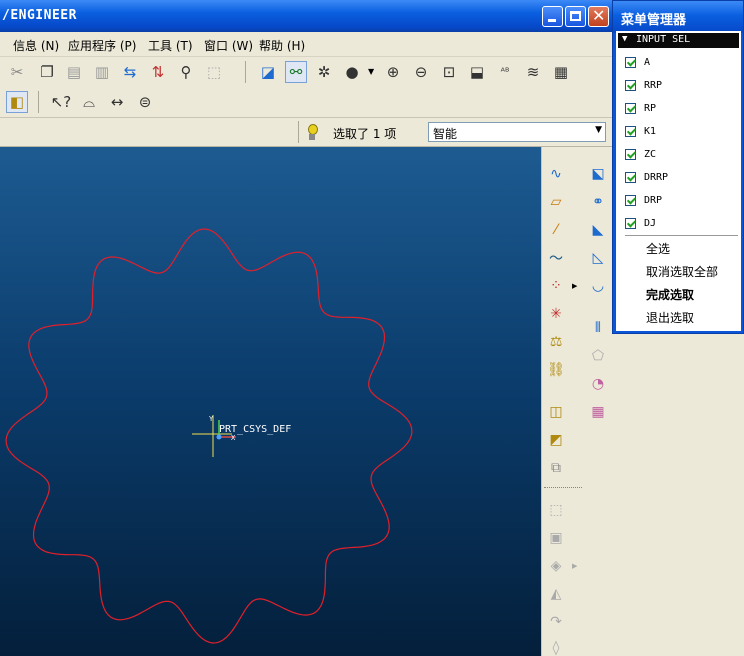  I want to click on option-drp: DRP, so click(643, 200).